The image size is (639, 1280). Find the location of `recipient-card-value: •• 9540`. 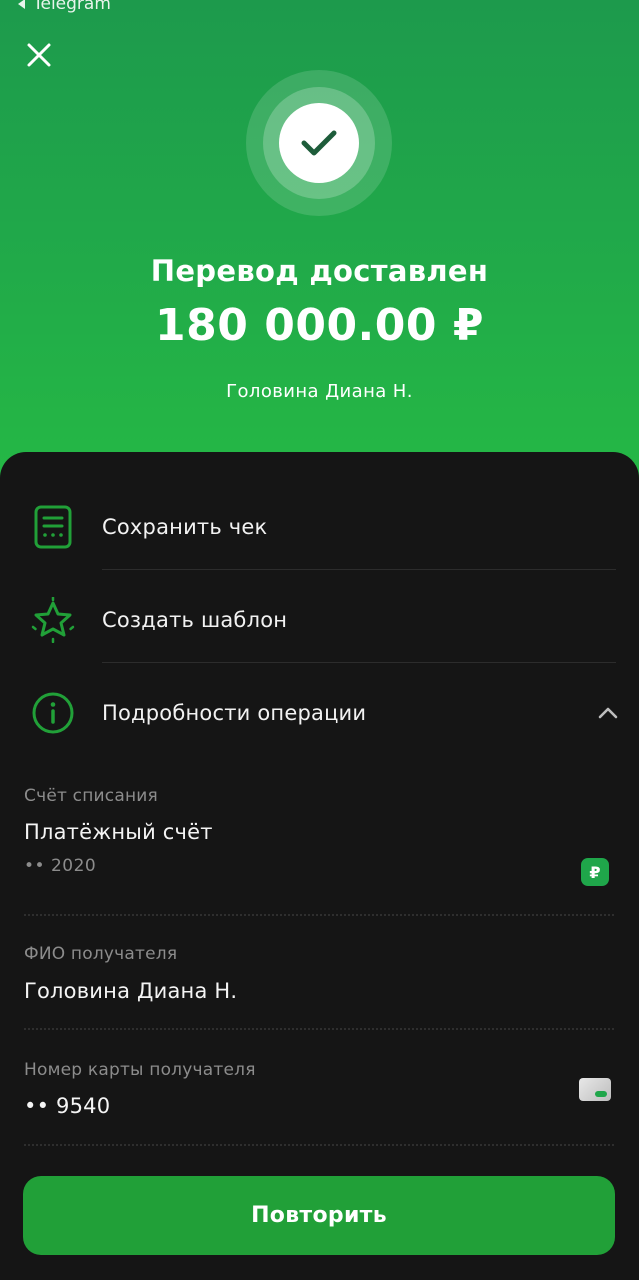

recipient-card-value: •• 9540 is located at coordinates (67, 1106).